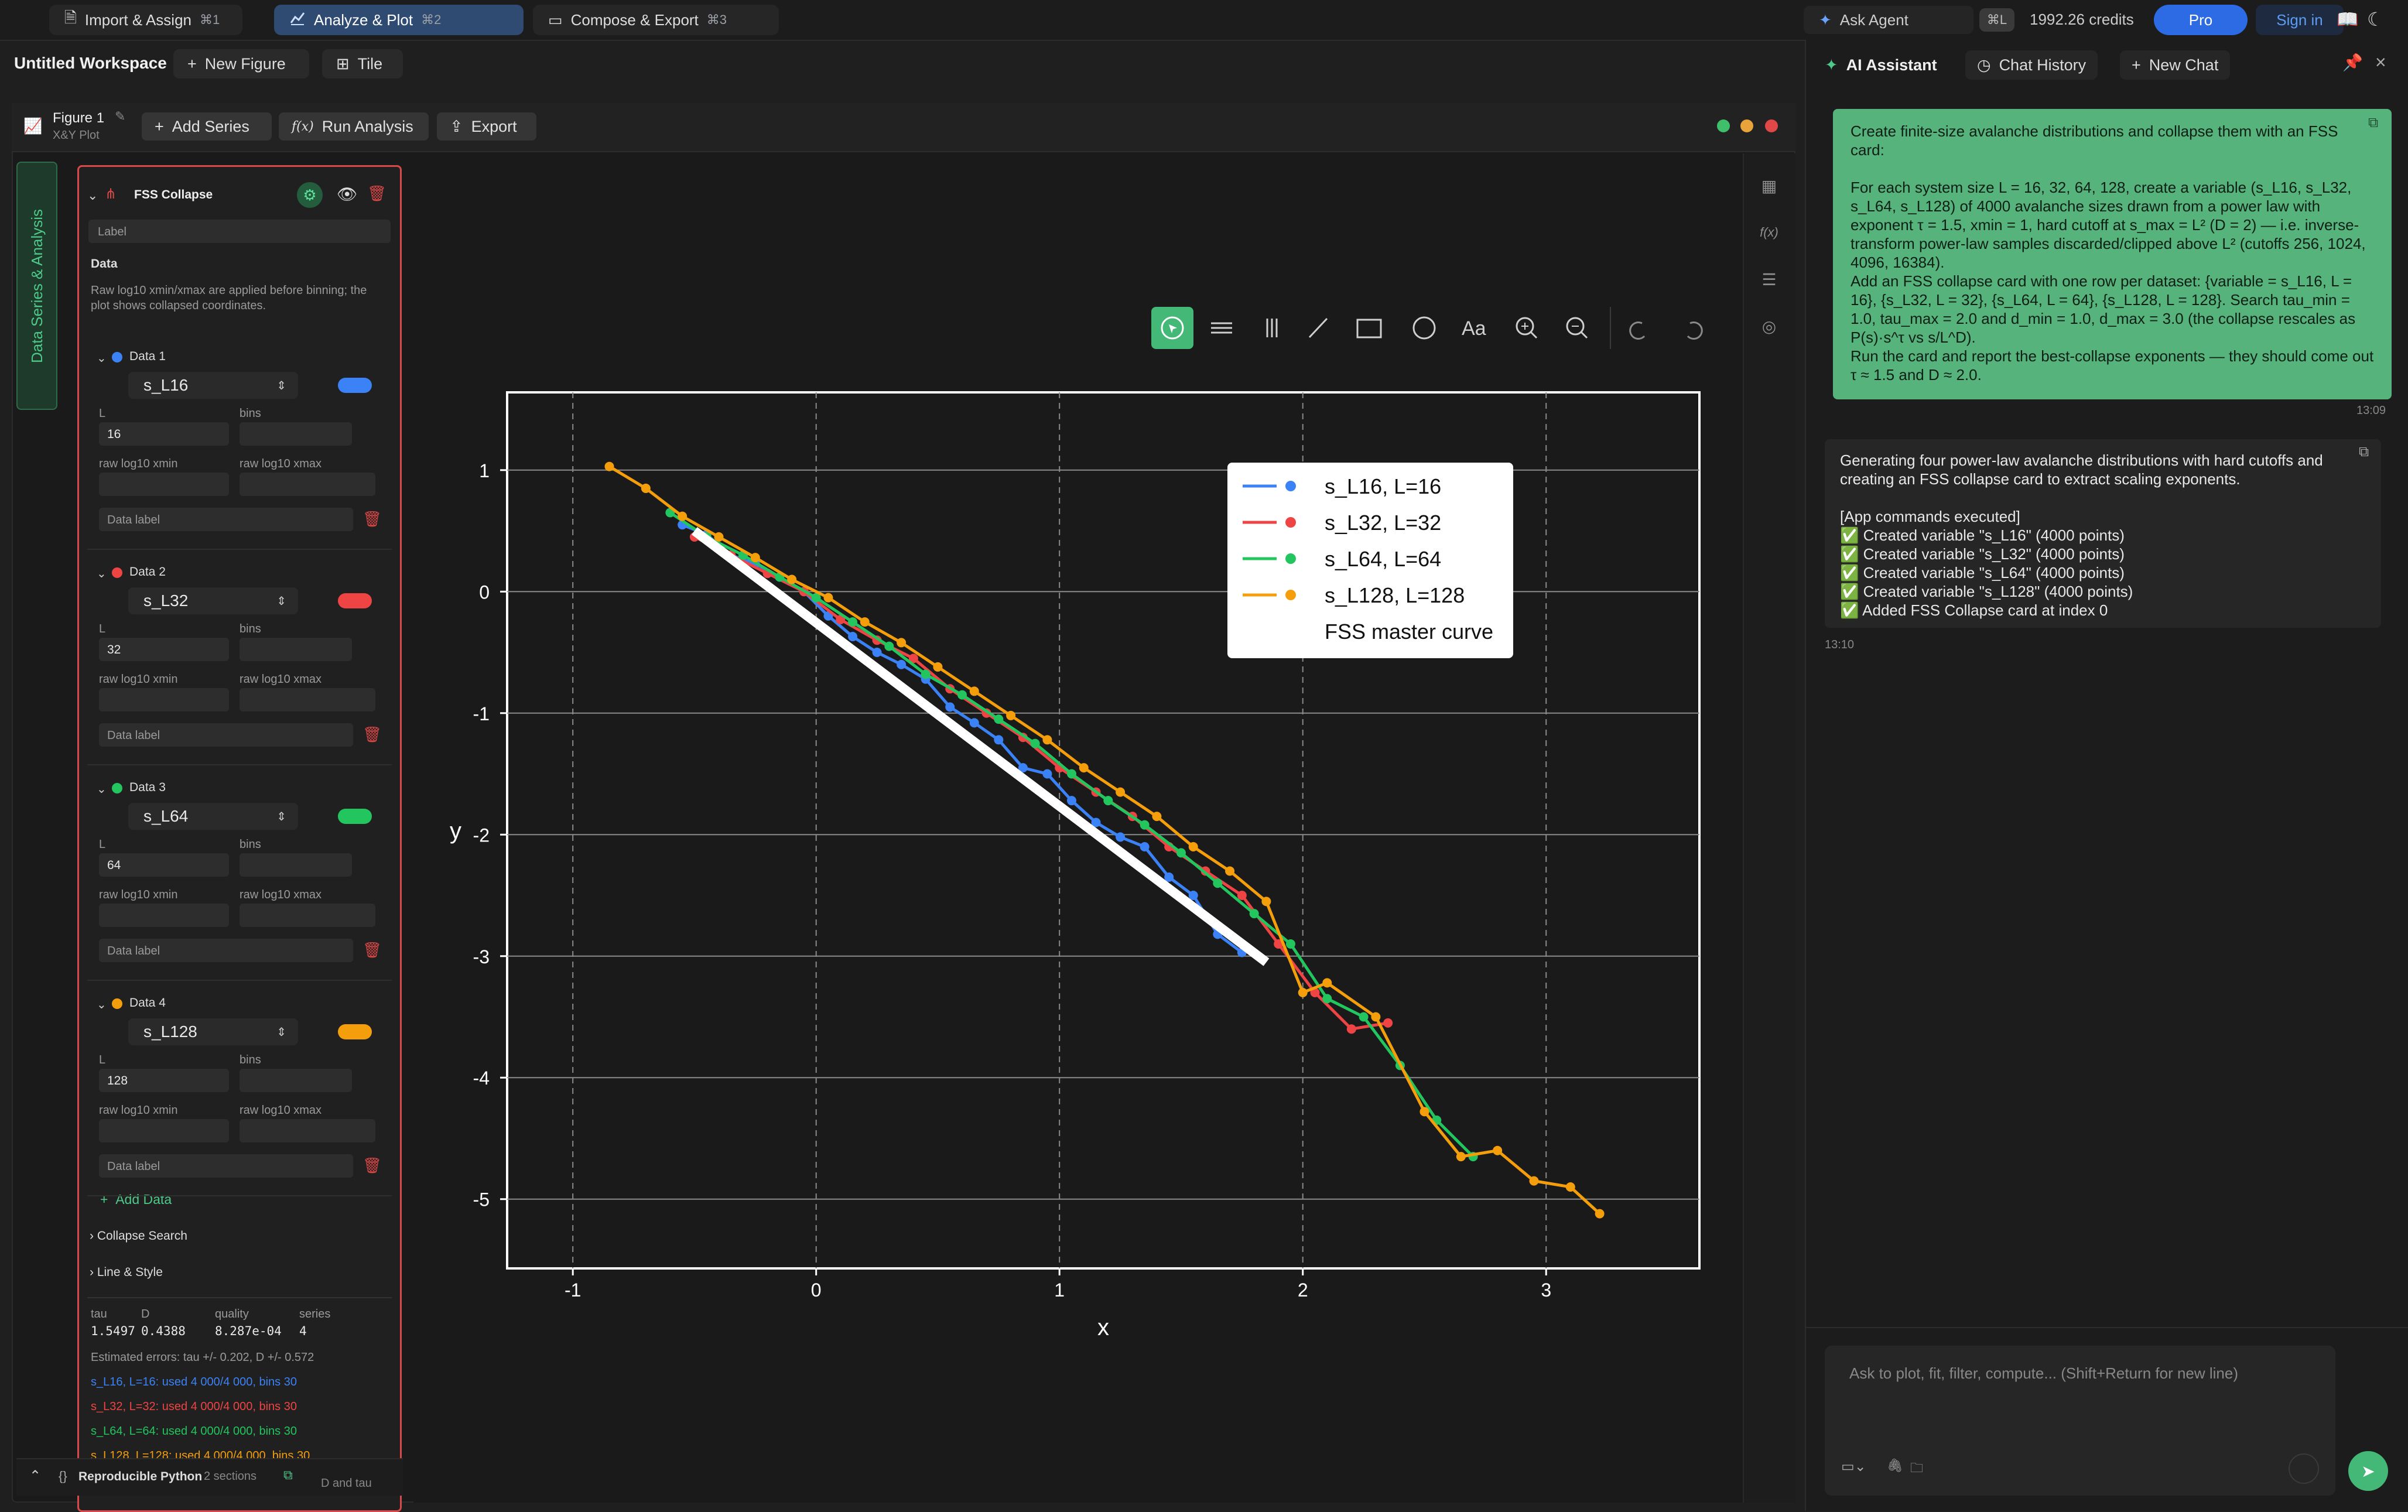 Image resolution: width=2408 pixels, height=1512 pixels. Describe the element at coordinates (120, 116) in the screenshot. I see `rename-pencil-icon: ✎` at that location.